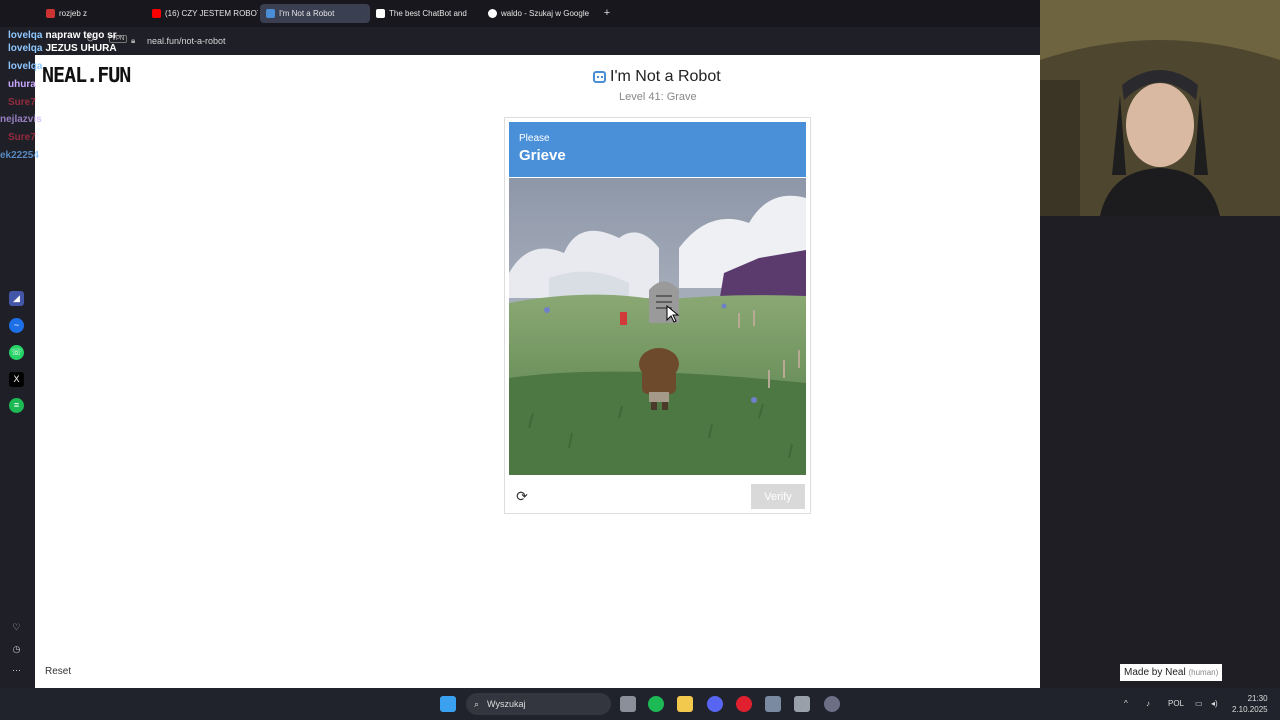 The height and width of the screenshot is (720, 1280). I want to click on lock-icon: 🔒︎, so click(133, 40).